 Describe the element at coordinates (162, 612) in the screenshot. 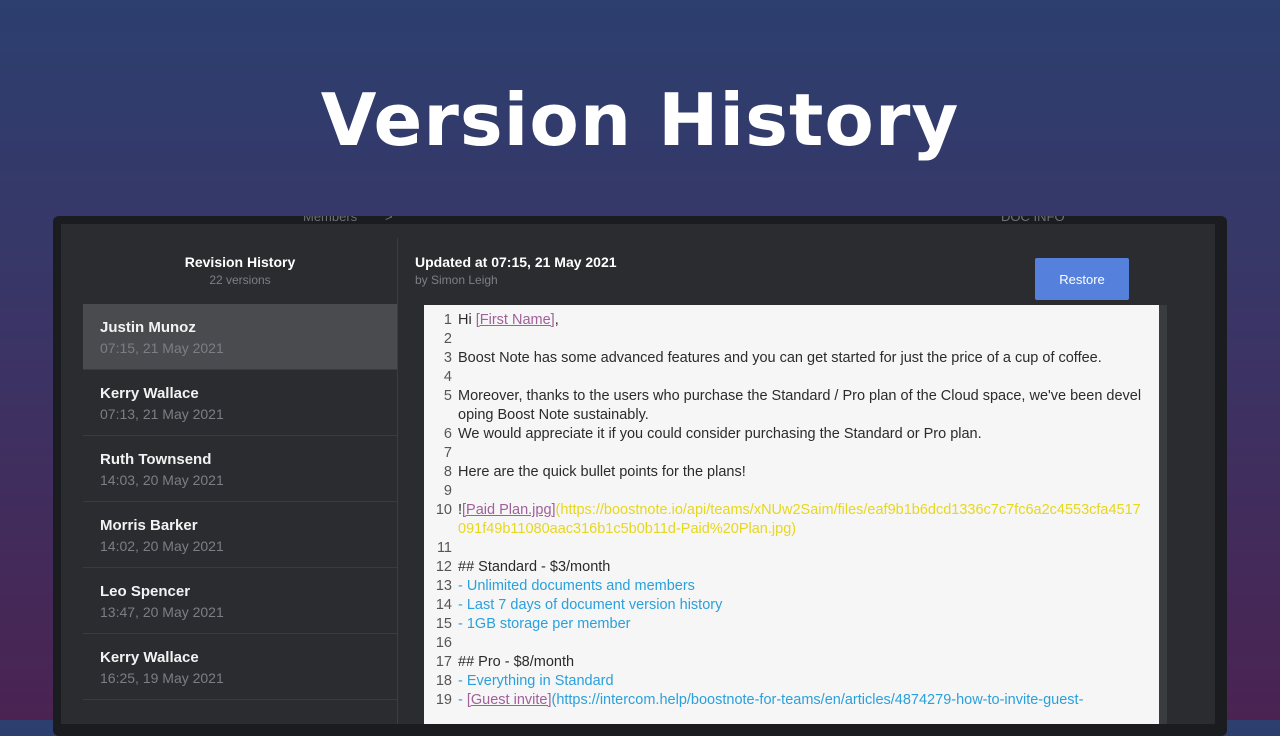

I see `revision-date: 13:47, 20 May 2021` at that location.